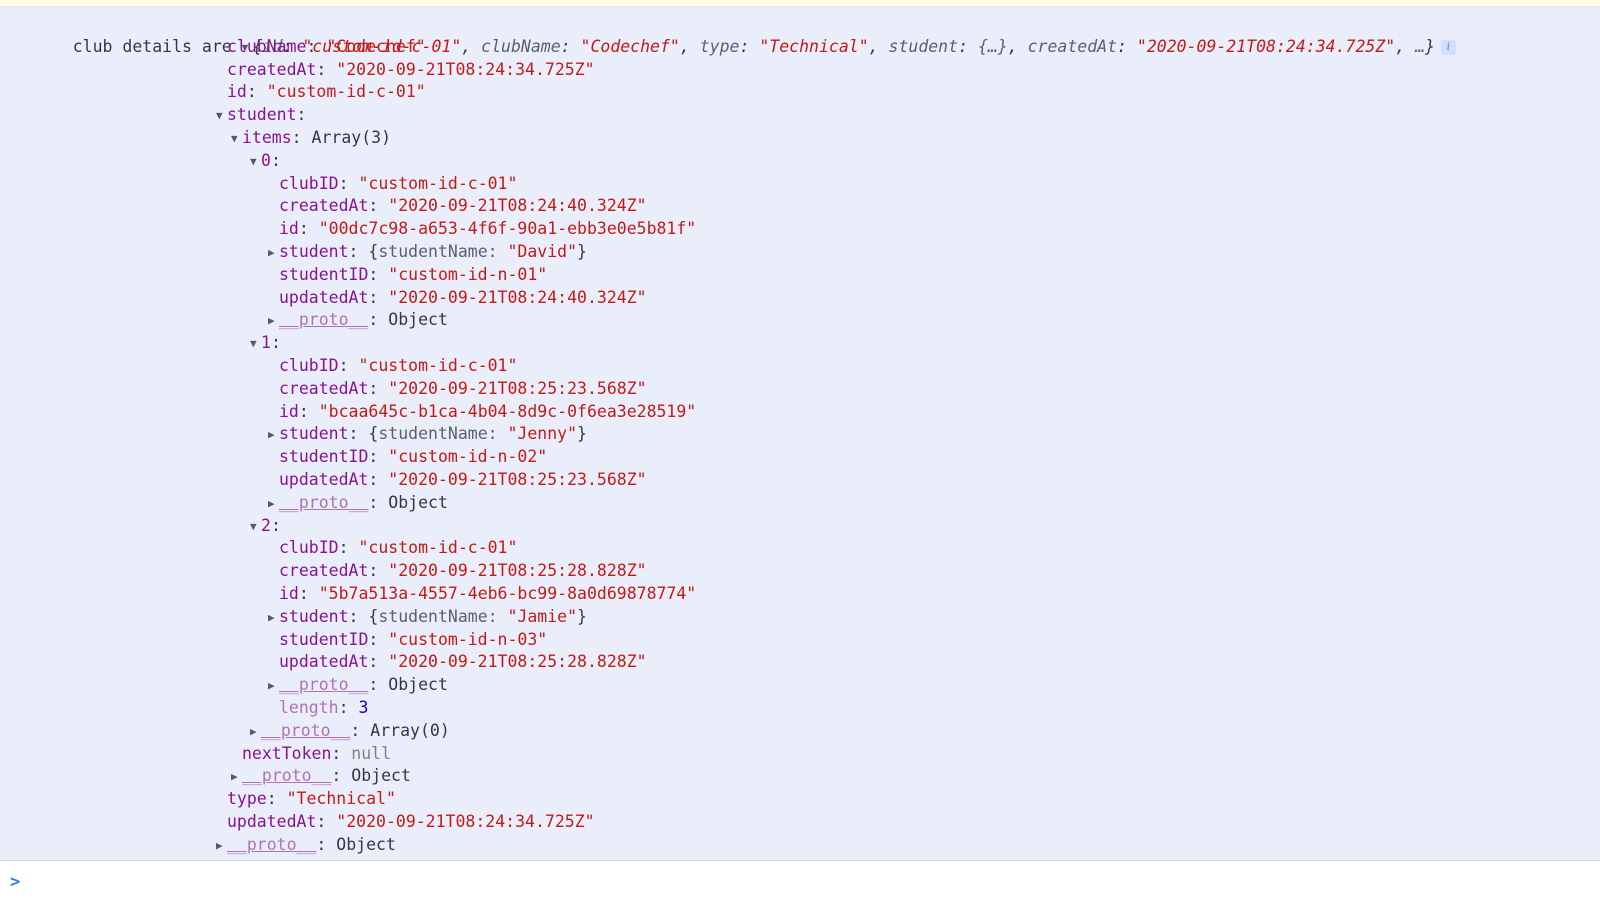  Describe the element at coordinates (371, 753) in the screenshot. I see `property-value: null` at that location.